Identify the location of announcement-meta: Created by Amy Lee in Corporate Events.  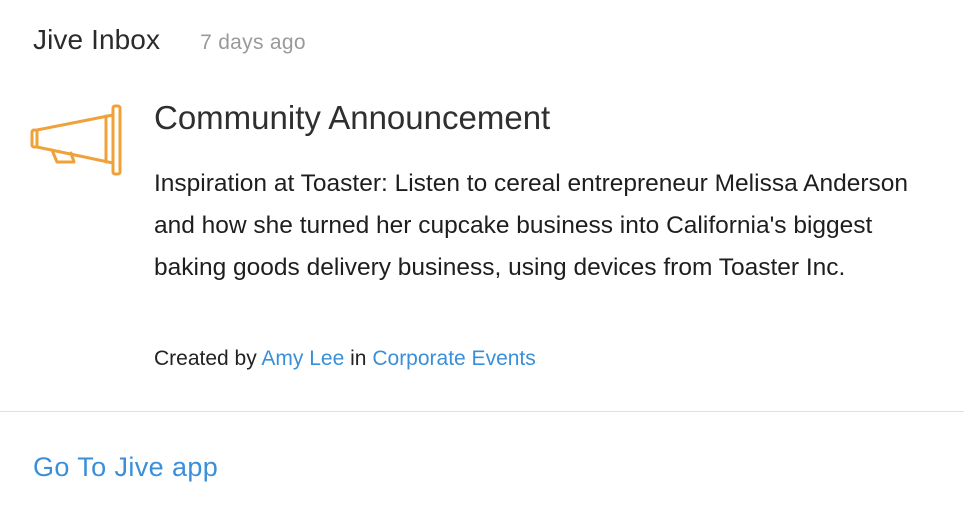
(345, 359).